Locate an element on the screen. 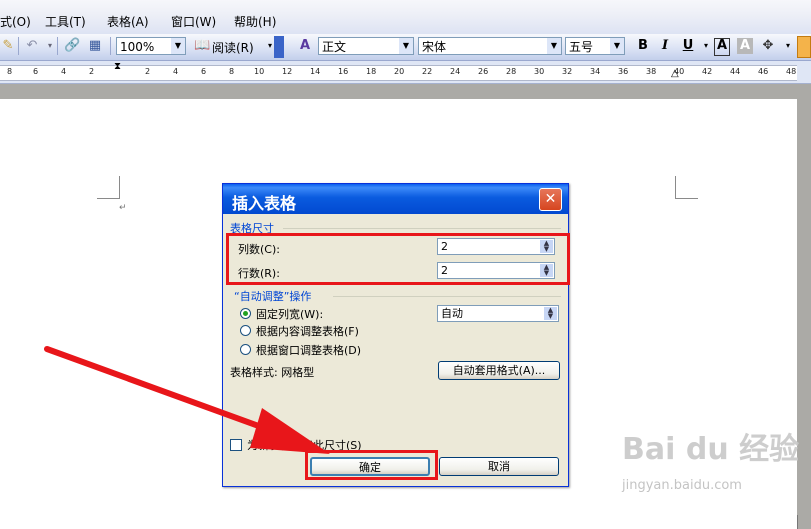  watermark-url: jingyan.baidu.com is located at coordinates (682, 485).